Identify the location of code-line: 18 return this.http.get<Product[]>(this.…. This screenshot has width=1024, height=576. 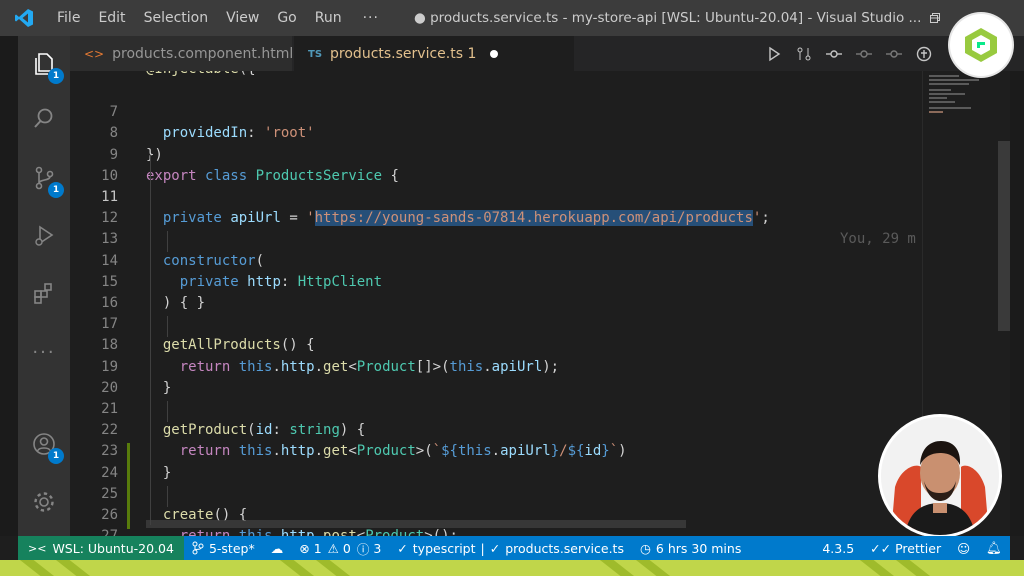
(330, 356).